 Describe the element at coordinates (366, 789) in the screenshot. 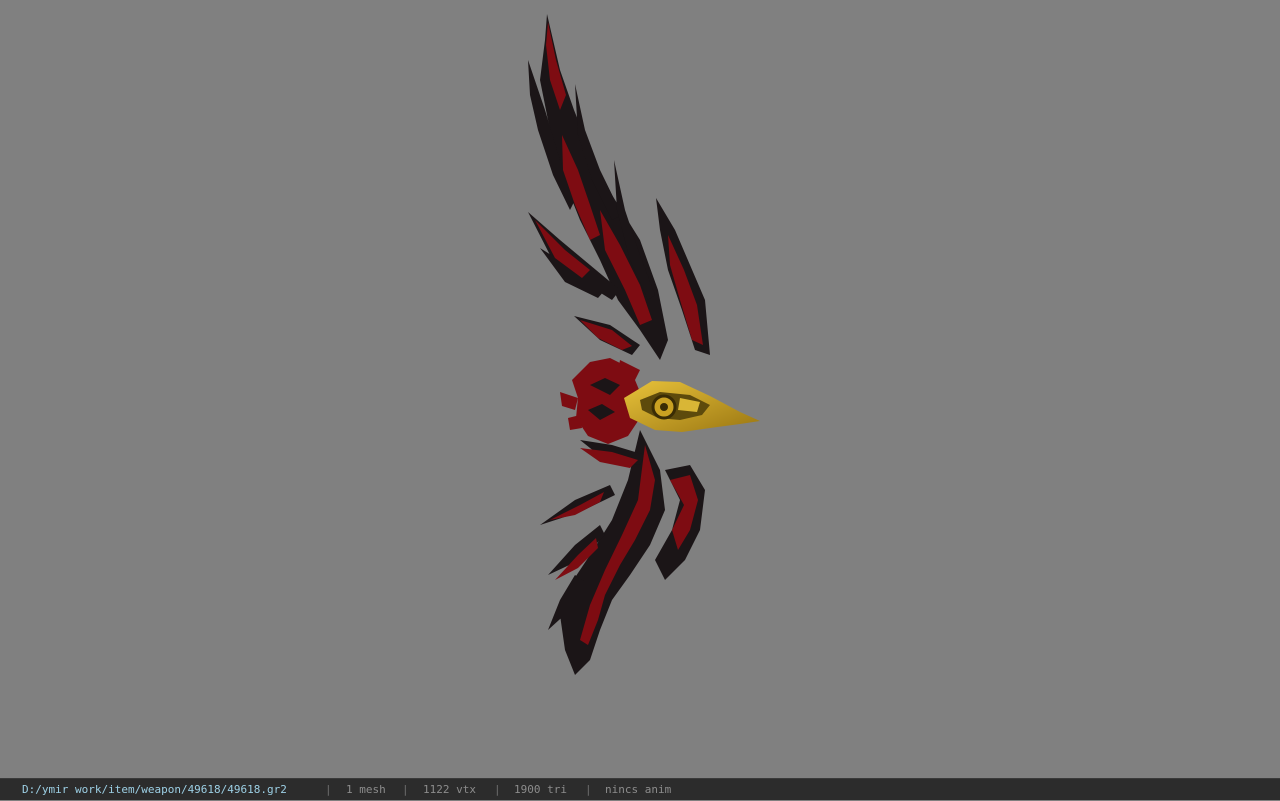

I see `status-mesh-count: 1 mesh` at that location.